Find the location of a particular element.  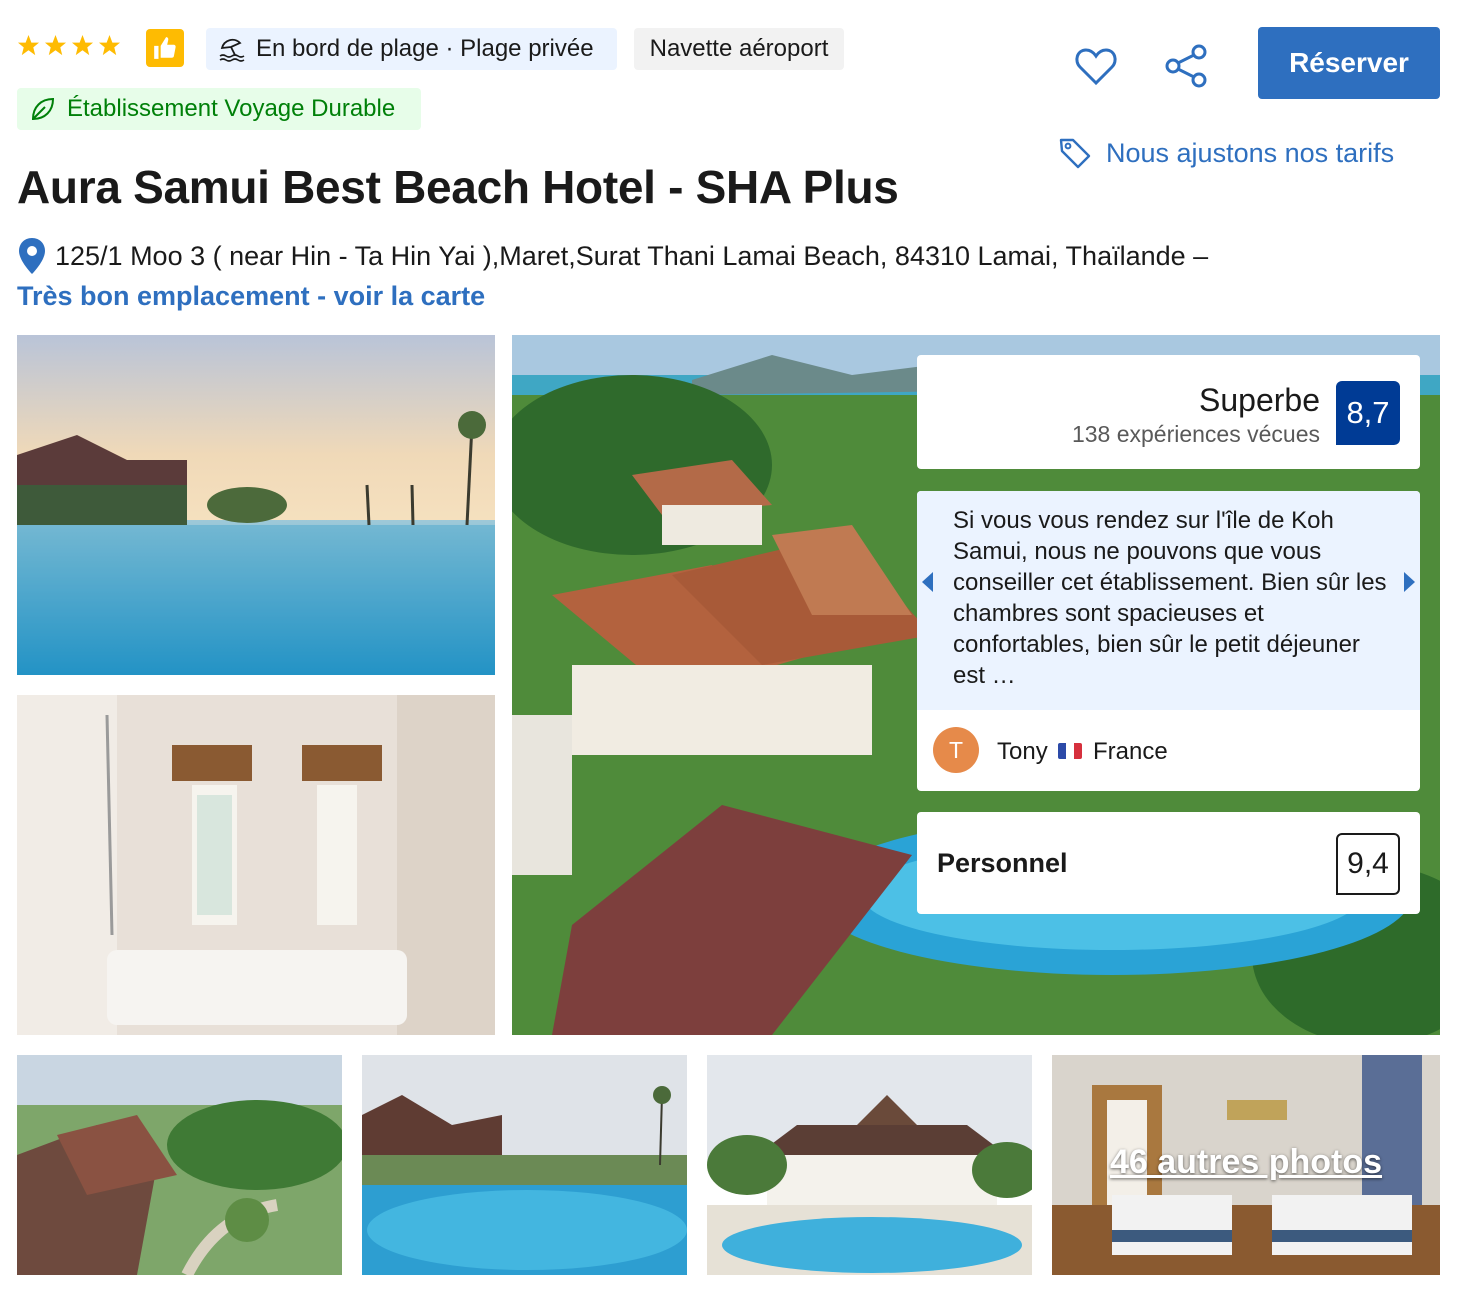

photo-pool-sunset is located at coordinates (256, 505).